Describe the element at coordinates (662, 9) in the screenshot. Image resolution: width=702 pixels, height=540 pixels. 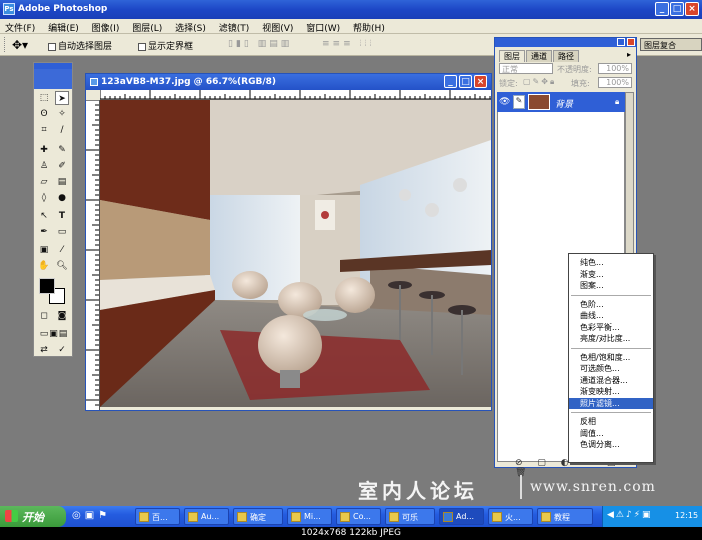
I see `minimize-button: _` at that location.